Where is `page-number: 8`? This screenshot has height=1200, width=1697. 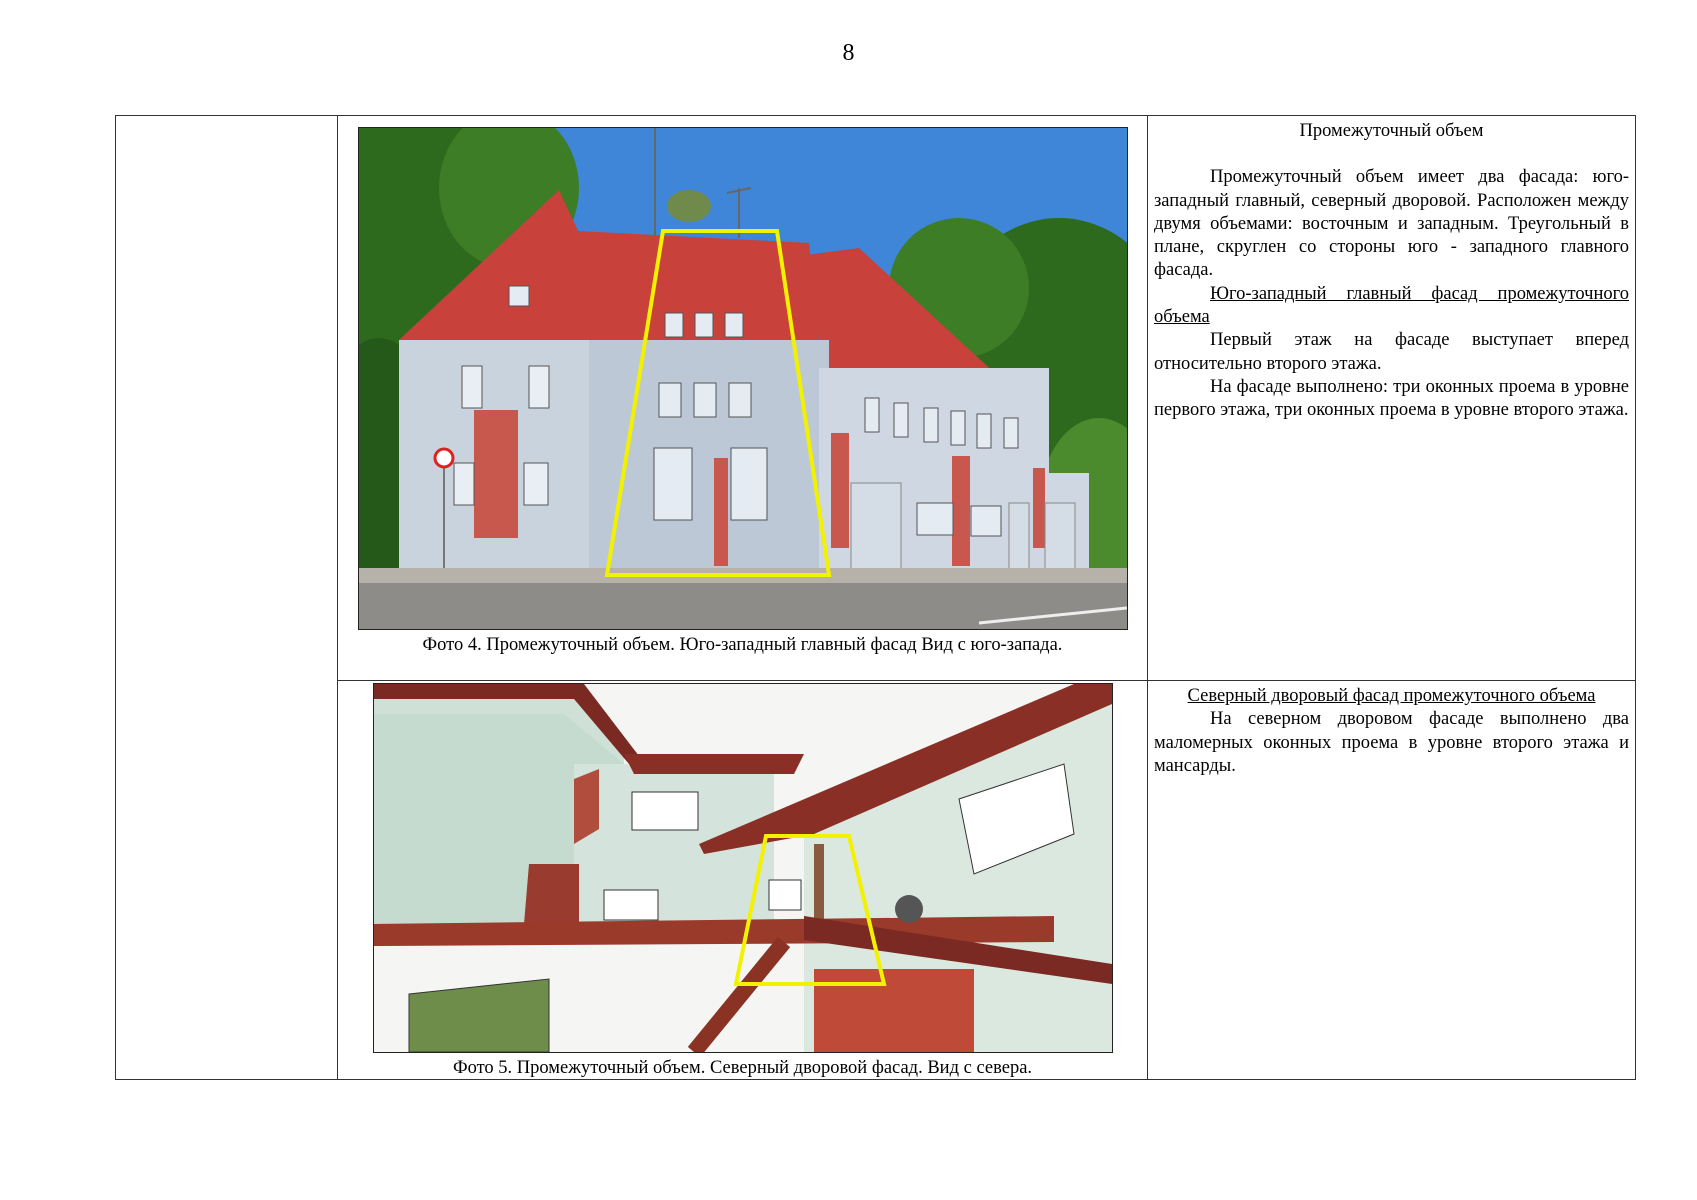
page-number: 8 is located at coordinates (848, 53).